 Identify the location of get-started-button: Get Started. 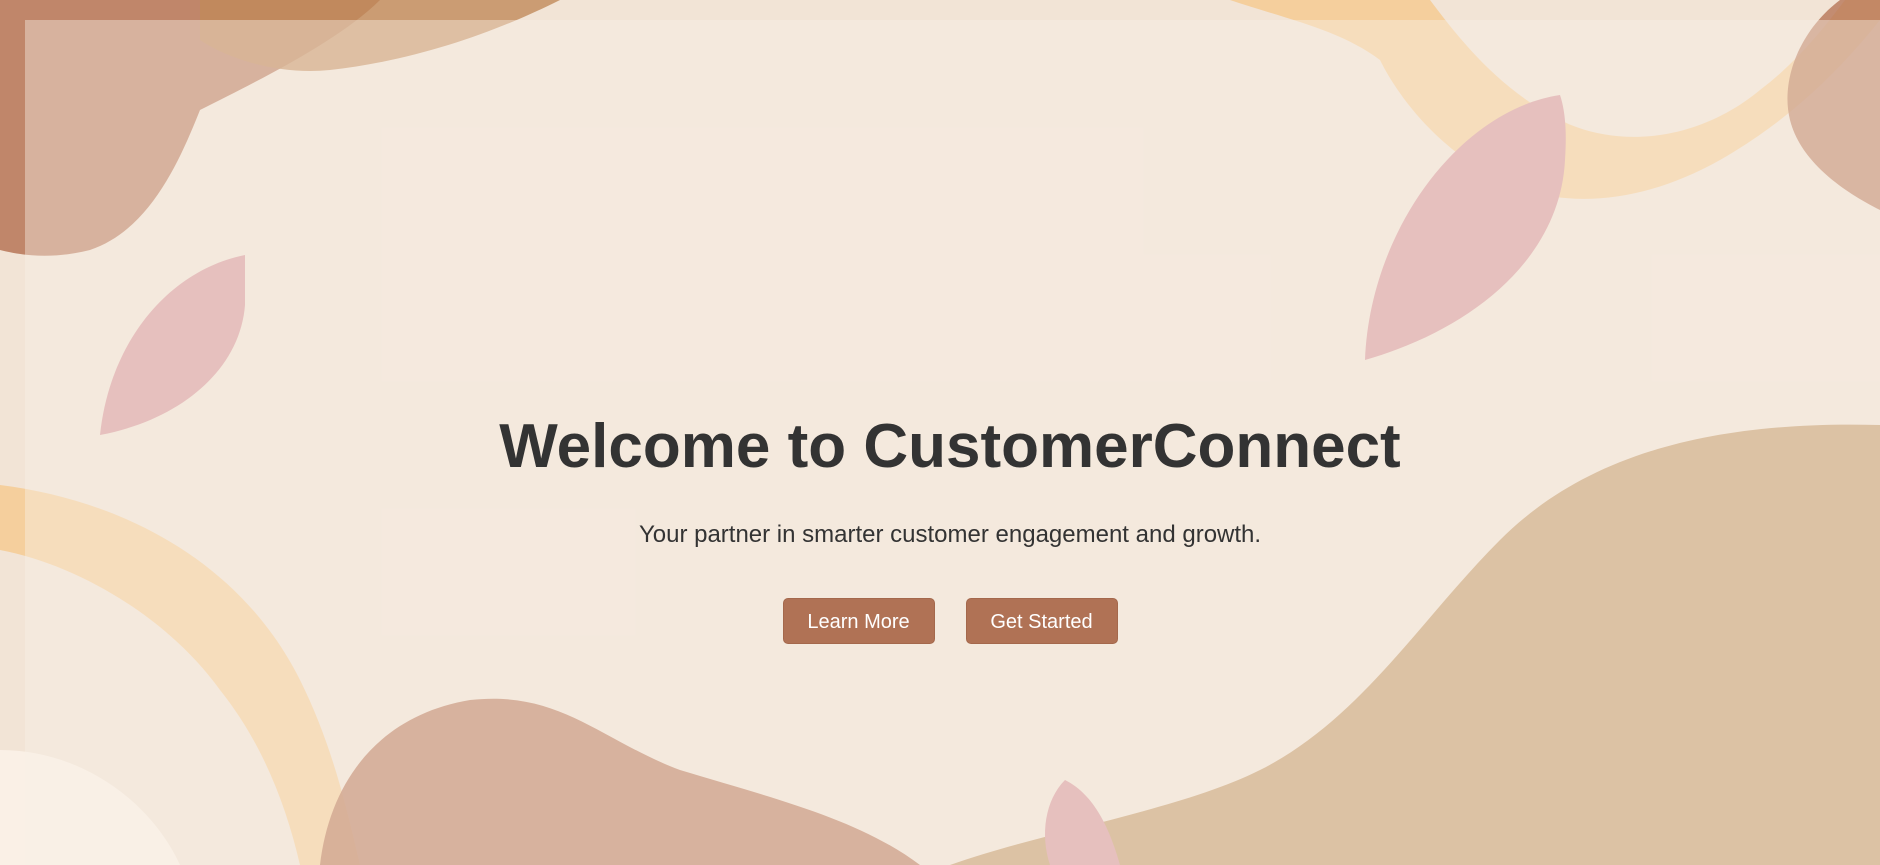
(1041, 621).